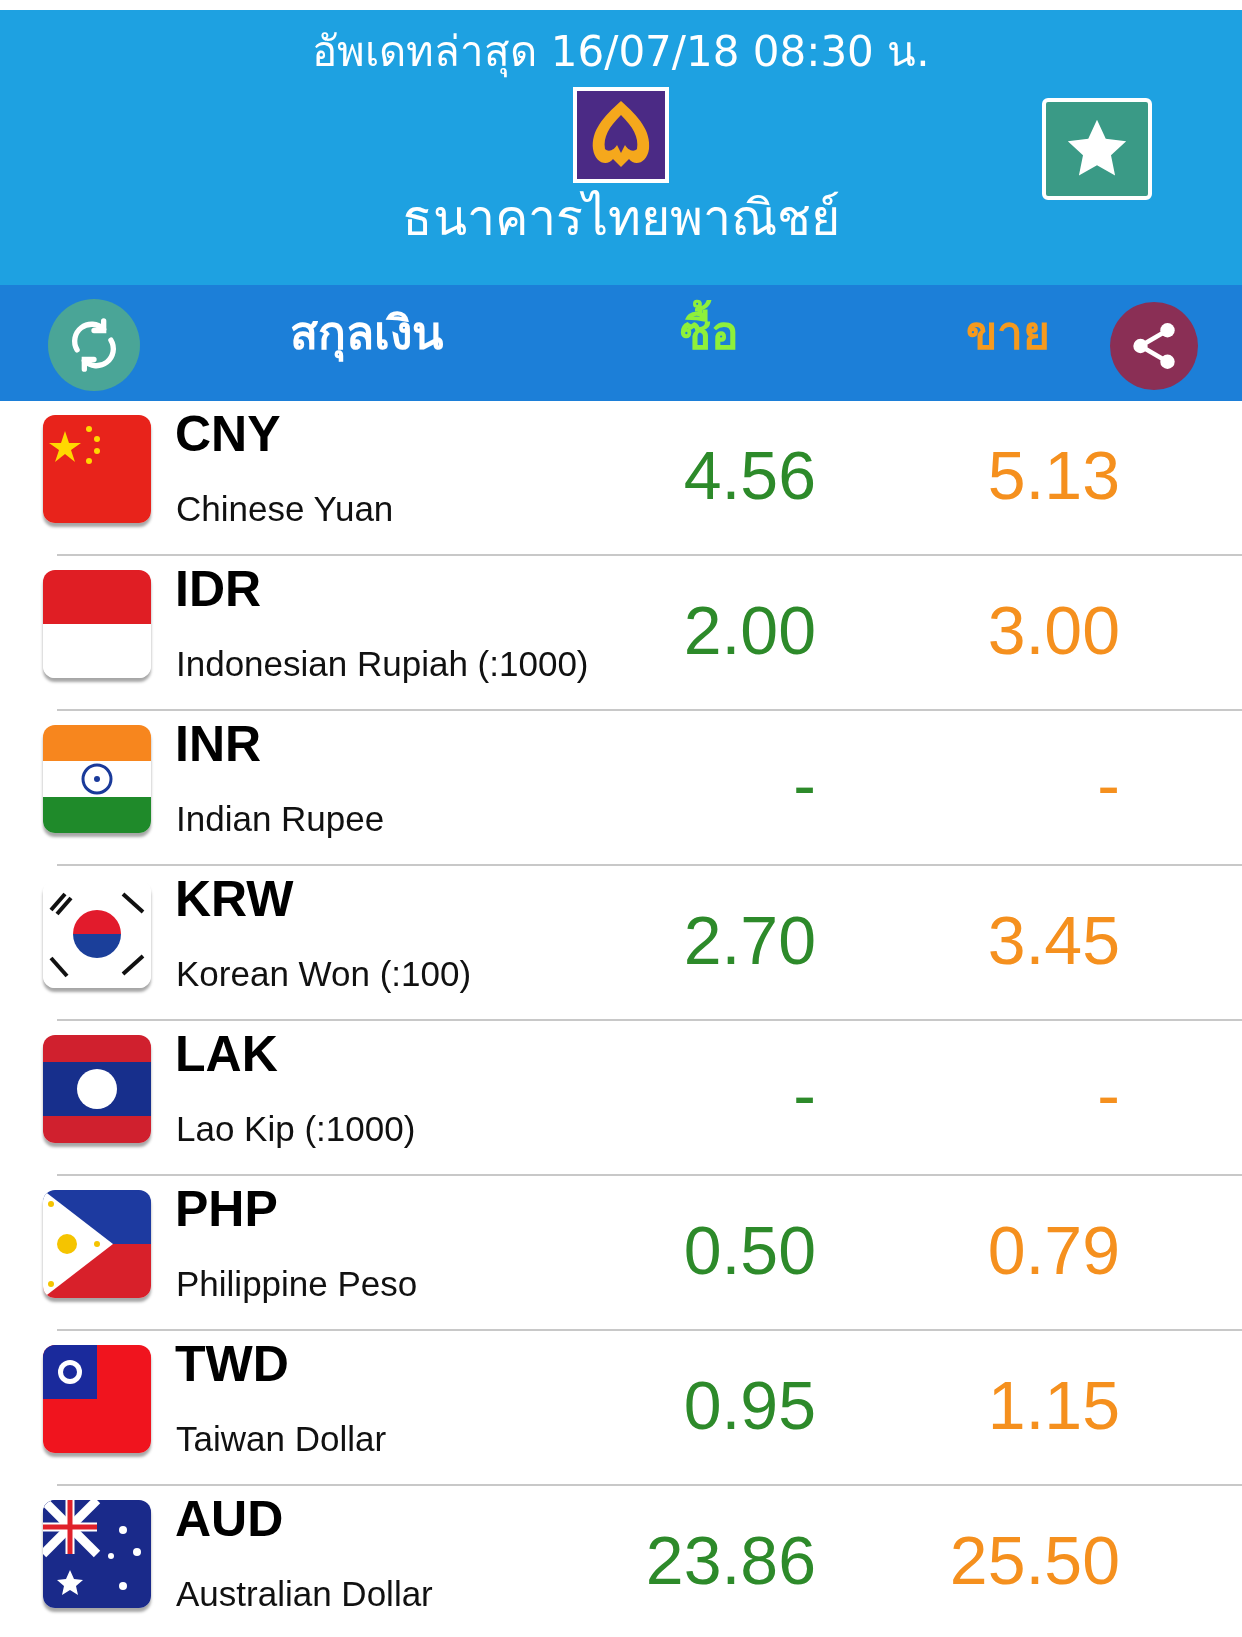 The height and width of the screenshot is (1637, 1242). What do you see at coordinates (366, 334) in the screenshot?
I see `currency-heading: สกุลเงิน` at bounding box center [366, 334].